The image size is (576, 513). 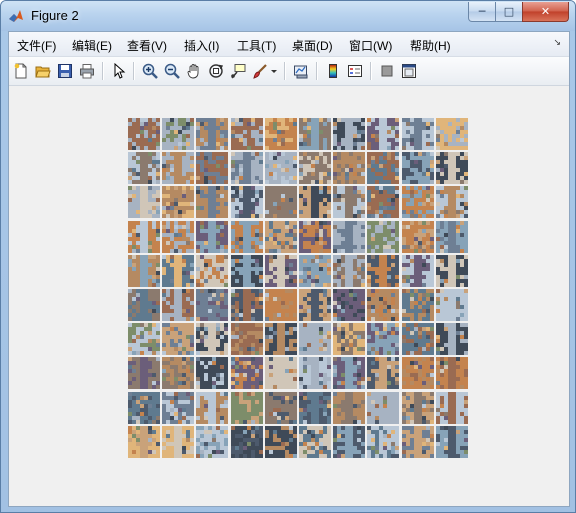 What do you see at coordinates (16, 16) in the screenshot?
I see `matlab-icon` at bounding box center [16, 16].